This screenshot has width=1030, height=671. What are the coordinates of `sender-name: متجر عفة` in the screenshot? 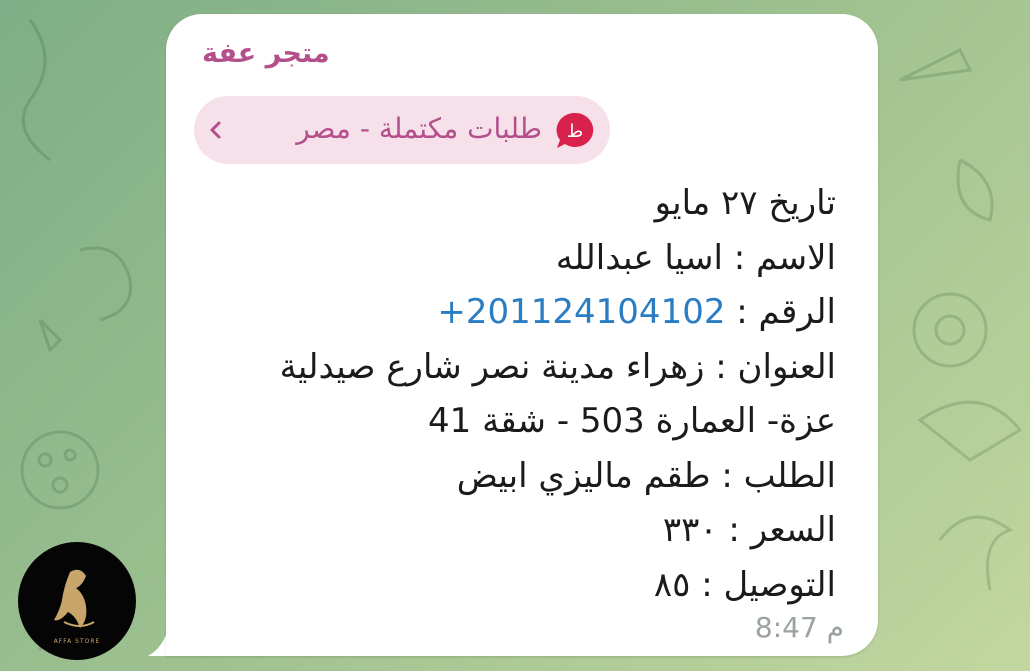 It's located at (266, 53).